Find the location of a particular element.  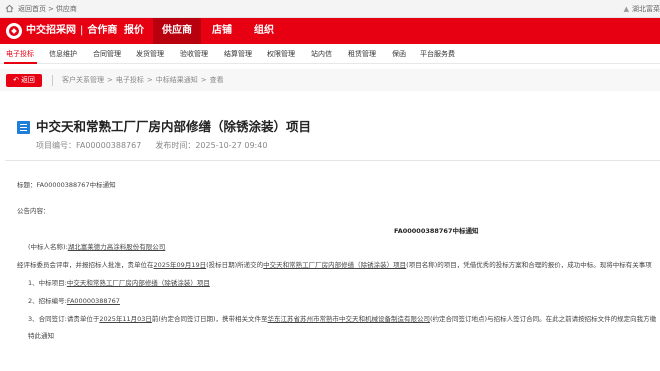

subnav-item-e-bidding: 电子投标 is located at coordinates (20, 54).